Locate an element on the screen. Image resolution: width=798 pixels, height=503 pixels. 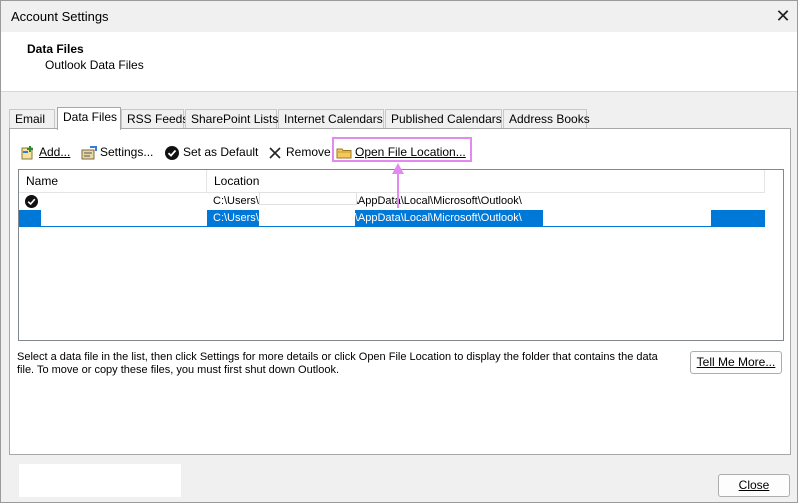
redacted-username is located at coordinates (306, 218).